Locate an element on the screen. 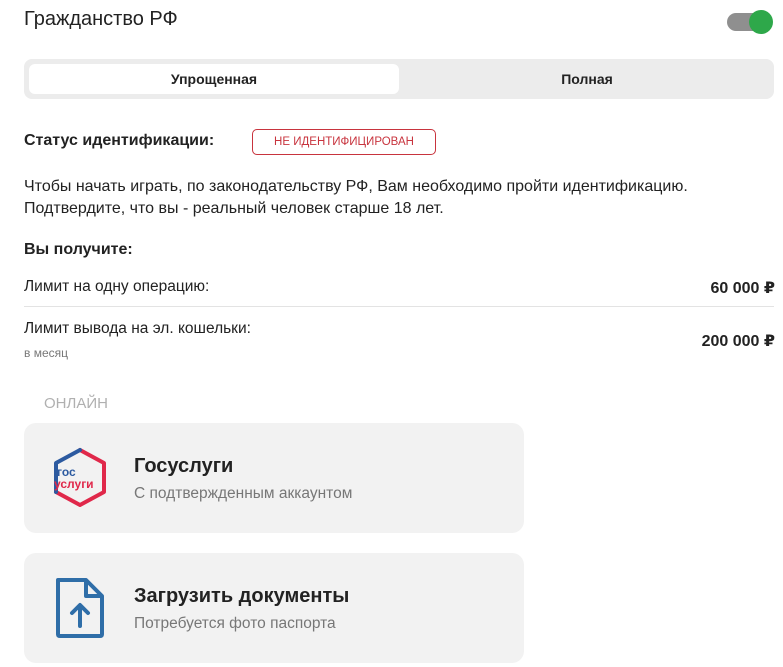 Image resolution: width=783 pixels, height=667 pixels. limit-per-operation-value: 60 000 ₽ is located at coordinates (742, 288).